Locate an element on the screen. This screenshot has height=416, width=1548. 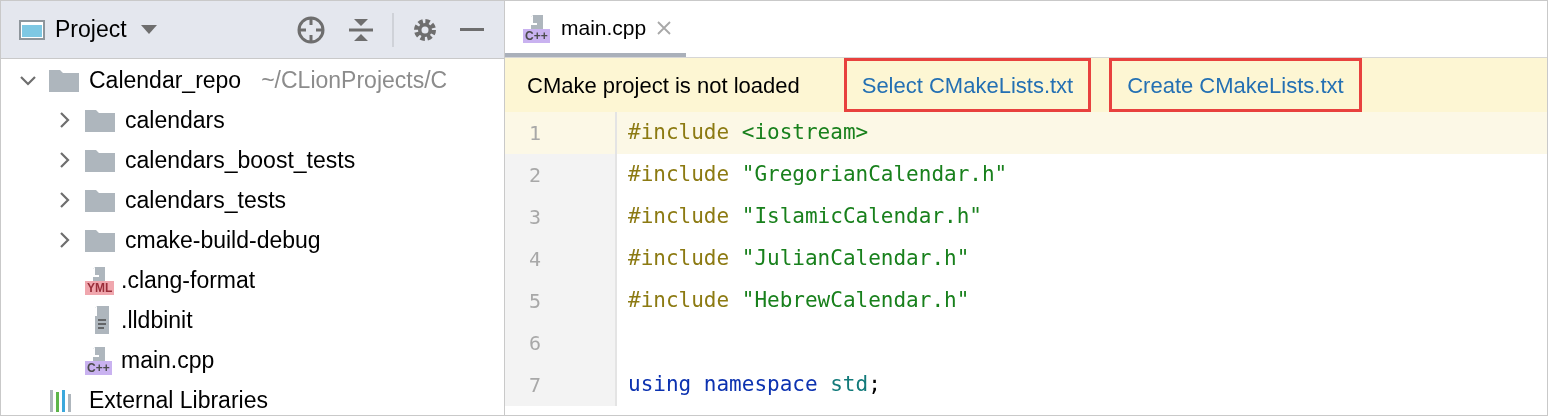
tree-item-label: Calendar_repo is located at coordinates (165, 80).